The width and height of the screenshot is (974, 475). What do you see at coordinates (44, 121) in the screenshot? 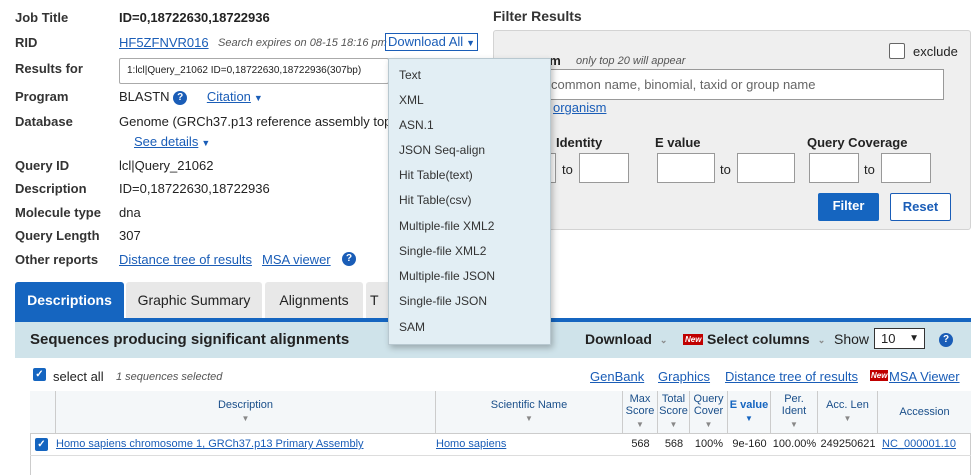
I see `database-label: Database` at bounding box center [44, 121].